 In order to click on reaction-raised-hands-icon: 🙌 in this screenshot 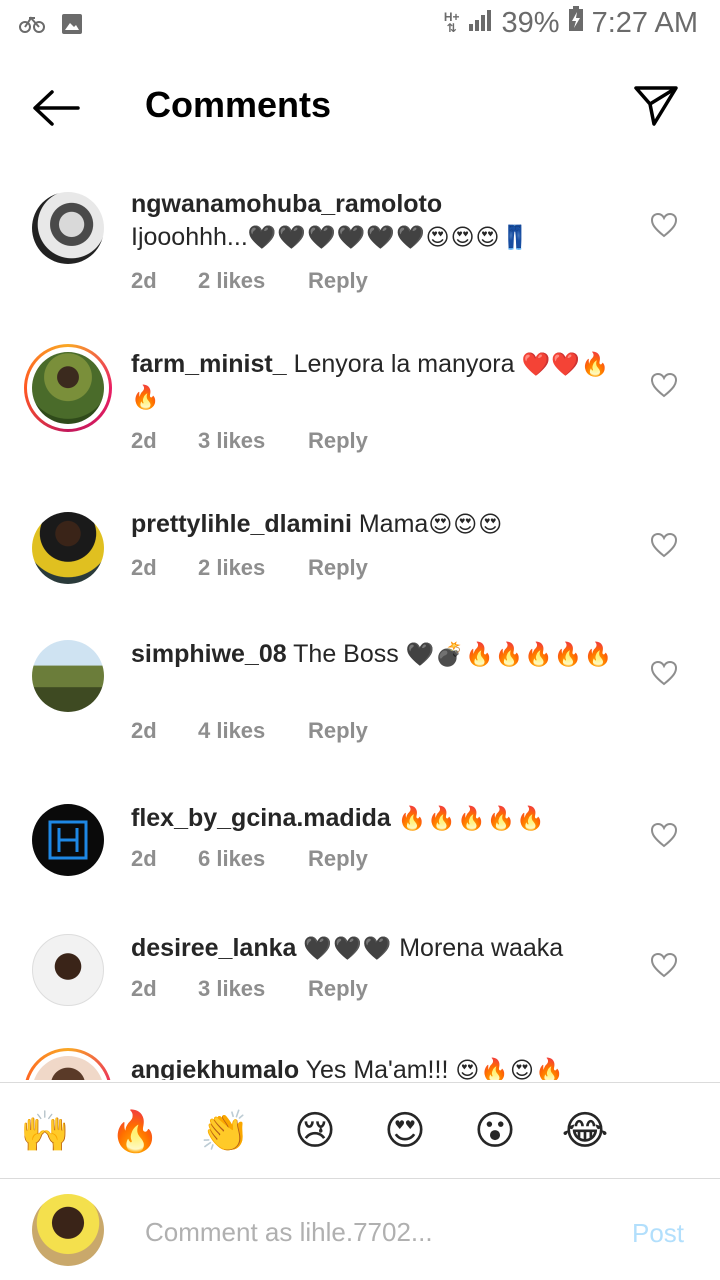, I will do `click(45, 1131)`.